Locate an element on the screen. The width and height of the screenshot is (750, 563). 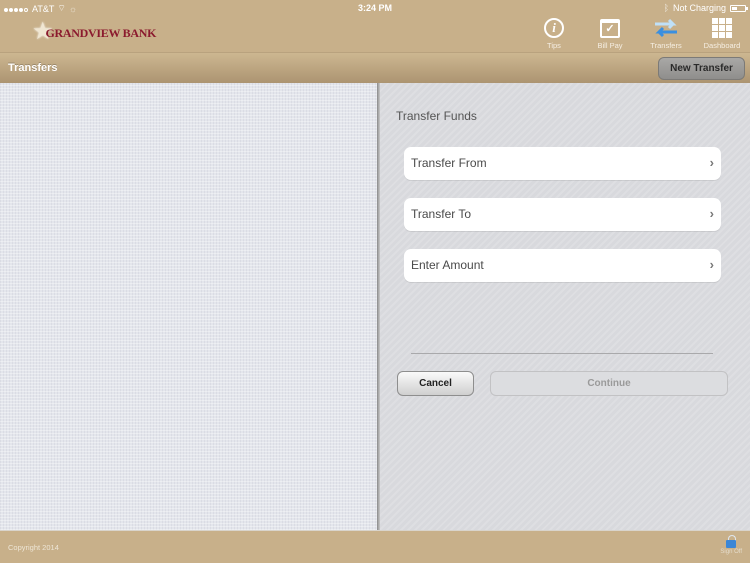
status-bar: AT&T ⌔ ☼ 3:24 PM ᛒ Not Charging is located at coordinates (375, 8).